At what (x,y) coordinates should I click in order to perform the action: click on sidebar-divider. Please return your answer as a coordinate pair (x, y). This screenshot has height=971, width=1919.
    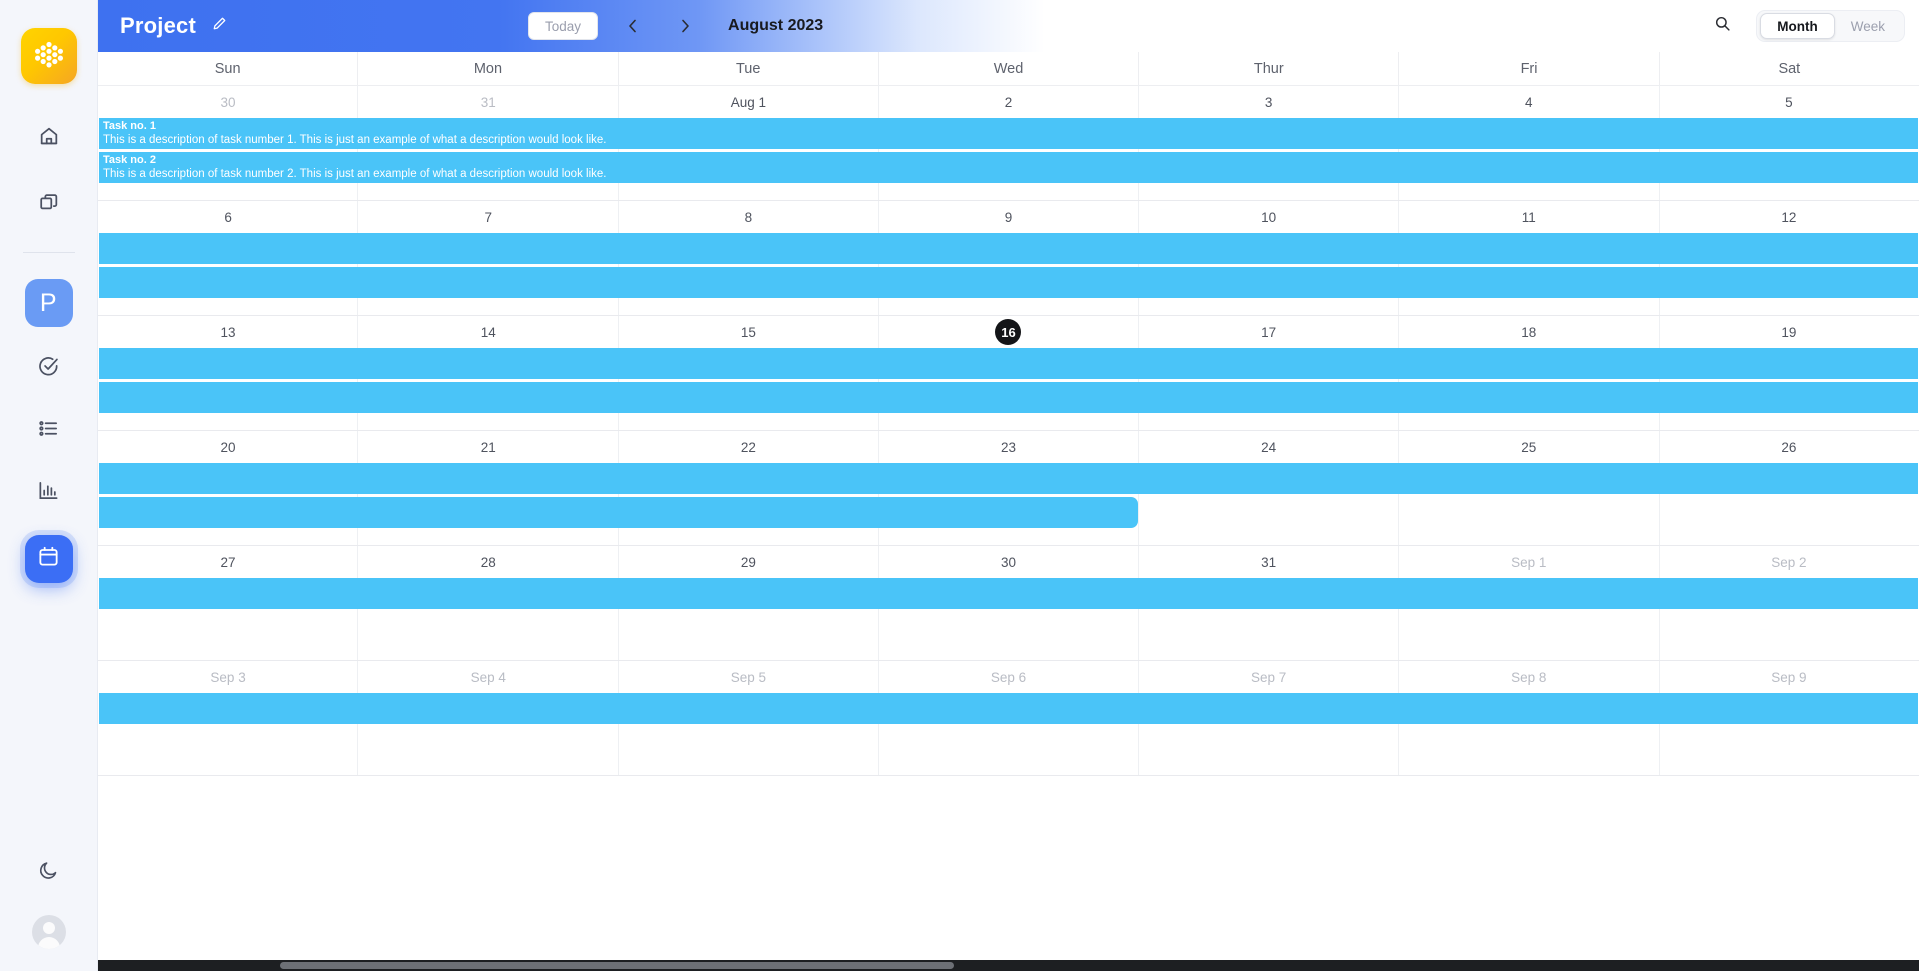
    Looking at the image, I should click on (48, 252).